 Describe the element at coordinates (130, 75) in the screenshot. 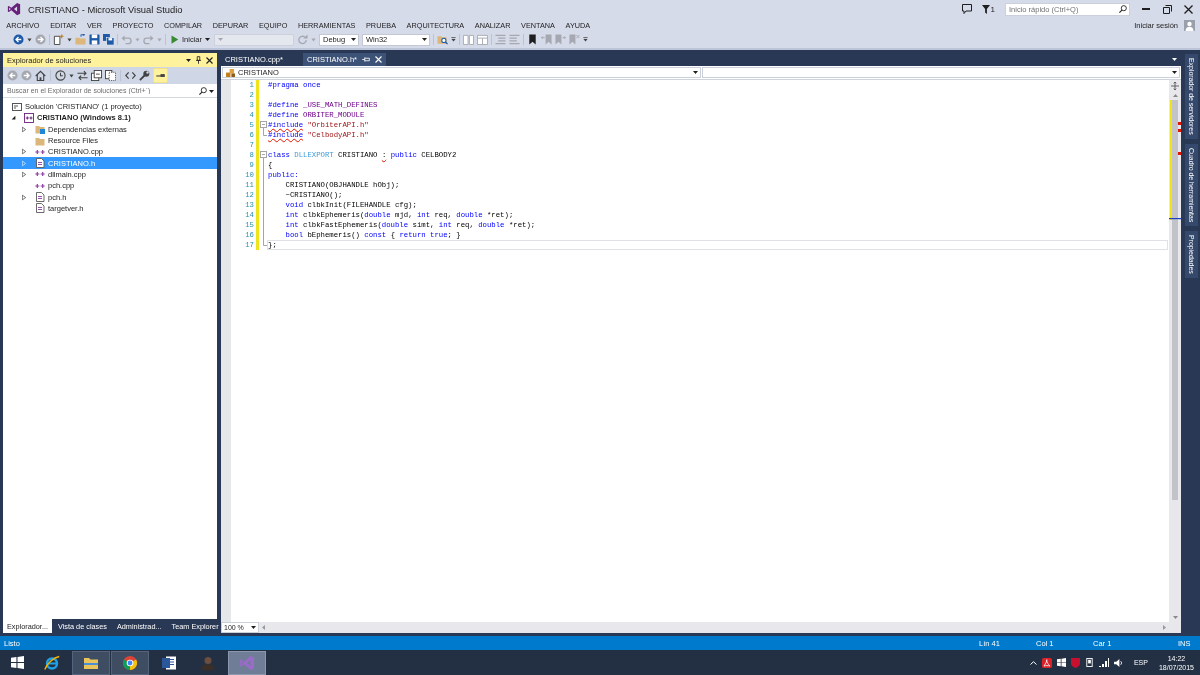

I see `code-brackets-icon` at that location.